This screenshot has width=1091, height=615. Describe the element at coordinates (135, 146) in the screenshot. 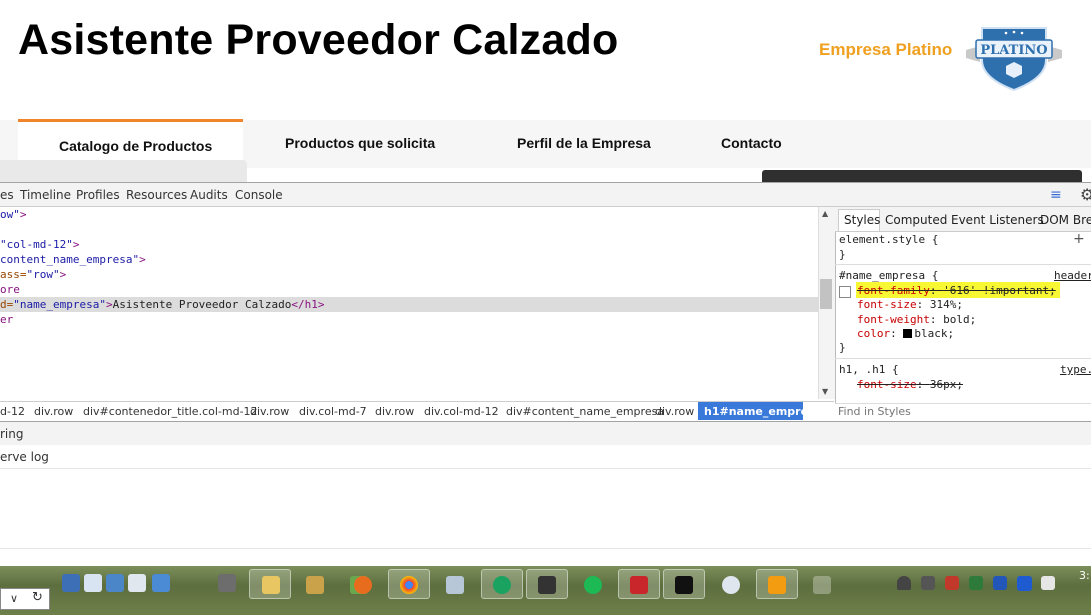

I see `nav-tab-catalogo: Catalogo de Productos` at that location.